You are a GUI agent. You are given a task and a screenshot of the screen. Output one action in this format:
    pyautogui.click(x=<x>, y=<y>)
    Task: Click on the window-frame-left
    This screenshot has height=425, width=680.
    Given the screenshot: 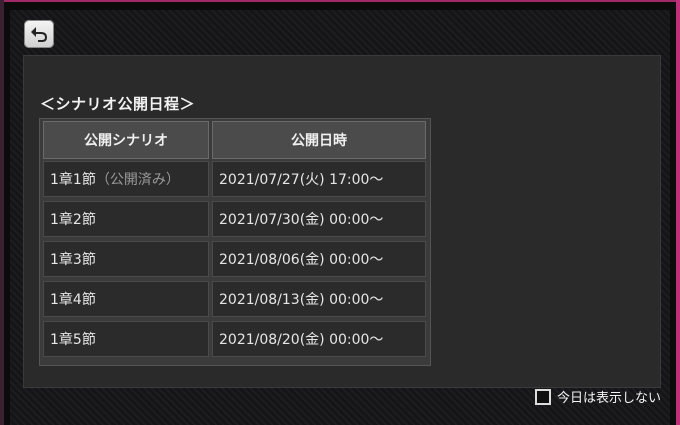 What is the action you would take?
    pyautogui.click(x=2, y=212)
    